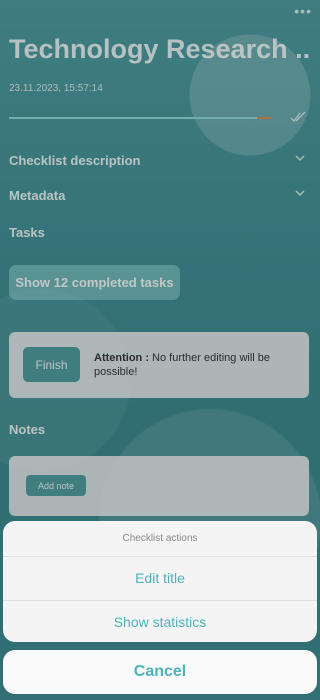 This screenshot has width=320, height=700. I want to click on show-statistics-action: Show statistics, so click(160, 621).